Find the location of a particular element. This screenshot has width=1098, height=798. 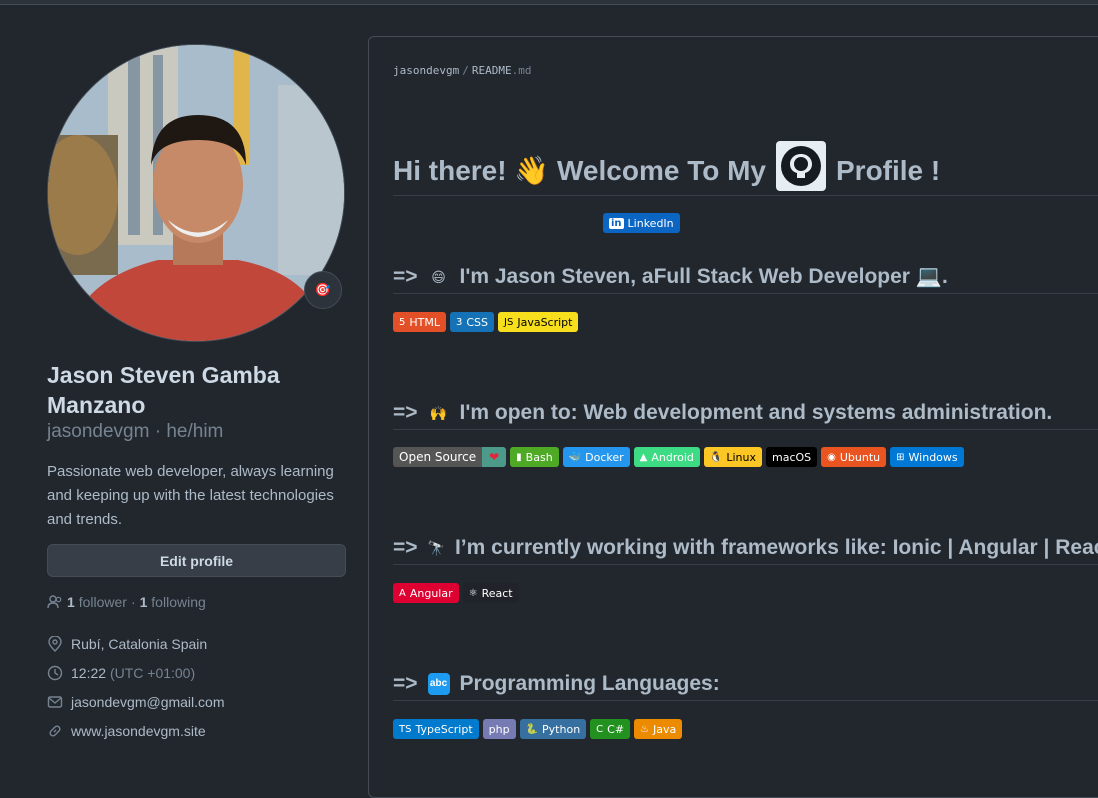

link-icon is located at coordinates (55, 731).